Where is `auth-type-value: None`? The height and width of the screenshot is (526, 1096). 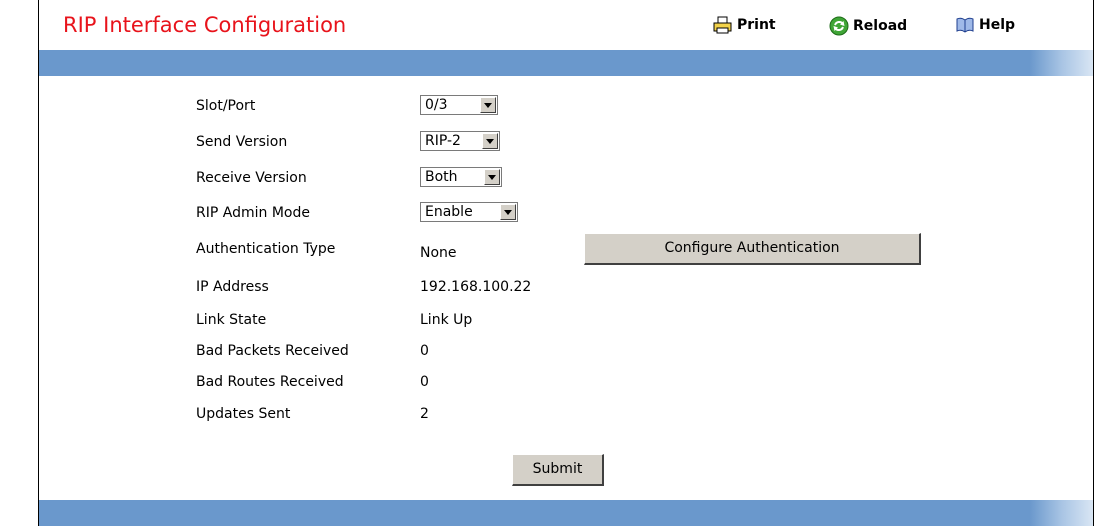
auth-type-value: None is located at coordinates (438, 253).